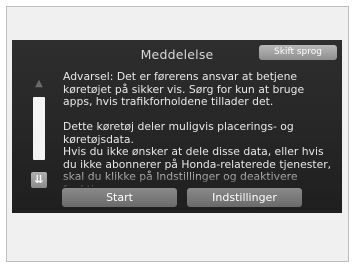 The width and height of the screenshot is (356, 269). Describe the element at coordinates (39, 84) in the screenshot. I see `chevron-up-icon: ▲` at that location.